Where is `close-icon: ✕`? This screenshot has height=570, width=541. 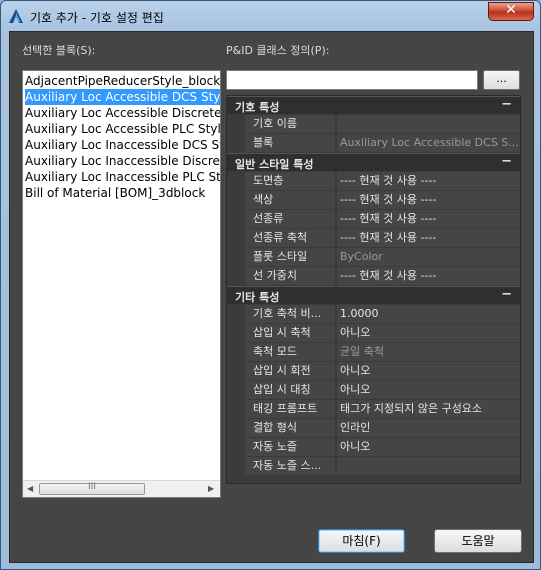
close-icon: ✕ is located at coordinates (511, 10).